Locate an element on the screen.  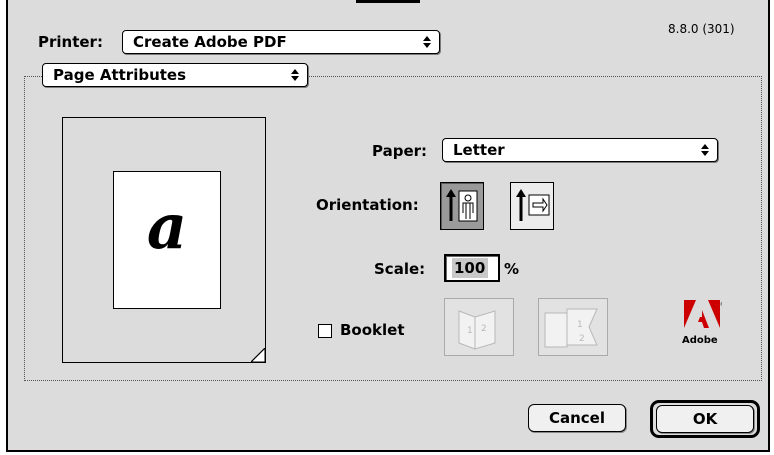
settings-section-popup: Page Attributes is located at coordinates (175, 75).